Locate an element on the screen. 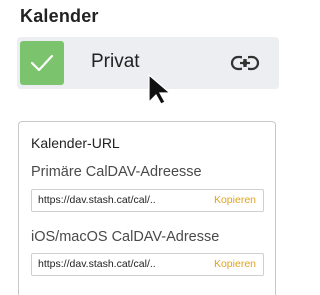  copy-caldav-button: Kopieren is located at coordinates (235, 200).